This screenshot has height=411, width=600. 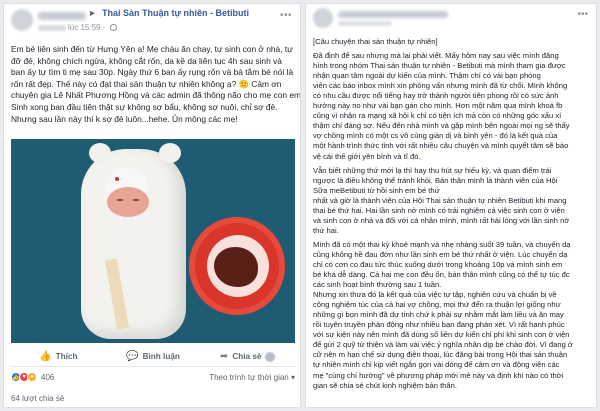 What do you see at coordinates (132, 356) in the screenshot?
I see `comment-icon: 💬` at bounding box center [132, 356].